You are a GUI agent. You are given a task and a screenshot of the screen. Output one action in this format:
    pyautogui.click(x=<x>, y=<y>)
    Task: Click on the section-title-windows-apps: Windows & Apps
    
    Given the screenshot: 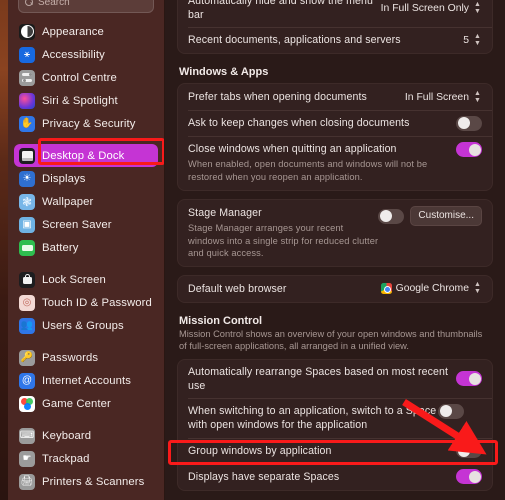 What is the action you would take?
    pyautogui.click(x=224, y=72)
    